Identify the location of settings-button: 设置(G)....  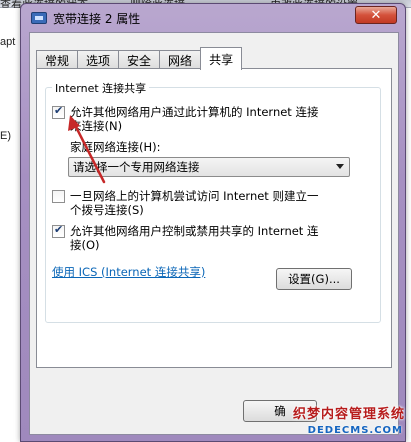
(314, 279).